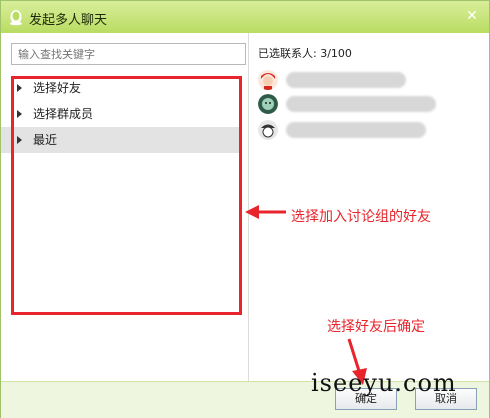 This screenshot has height=418, width=490. Describe the element at coordinates (128, 54) in the screenshot. I see `search-input` at that location.